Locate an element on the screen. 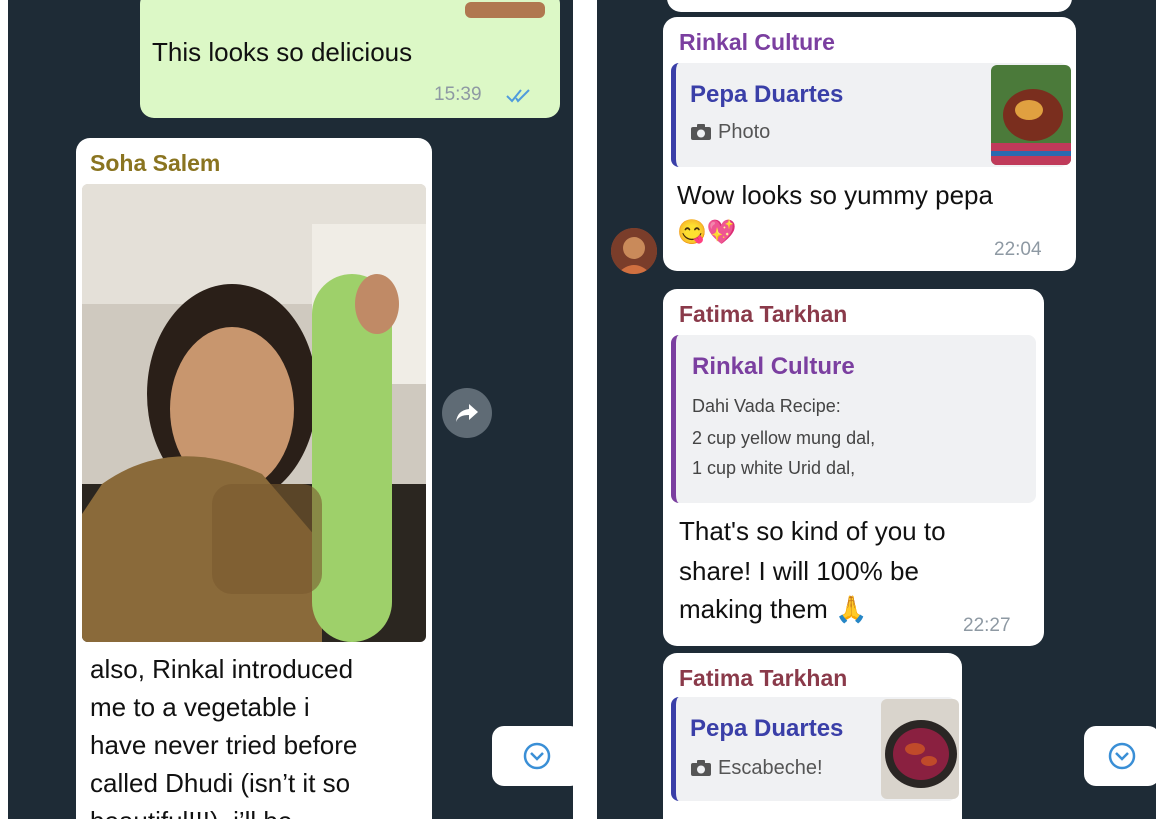 The width and height of the screenshot is (1156, 819). quote-media-label: Escabeche! is located at coordinates (770, 768).